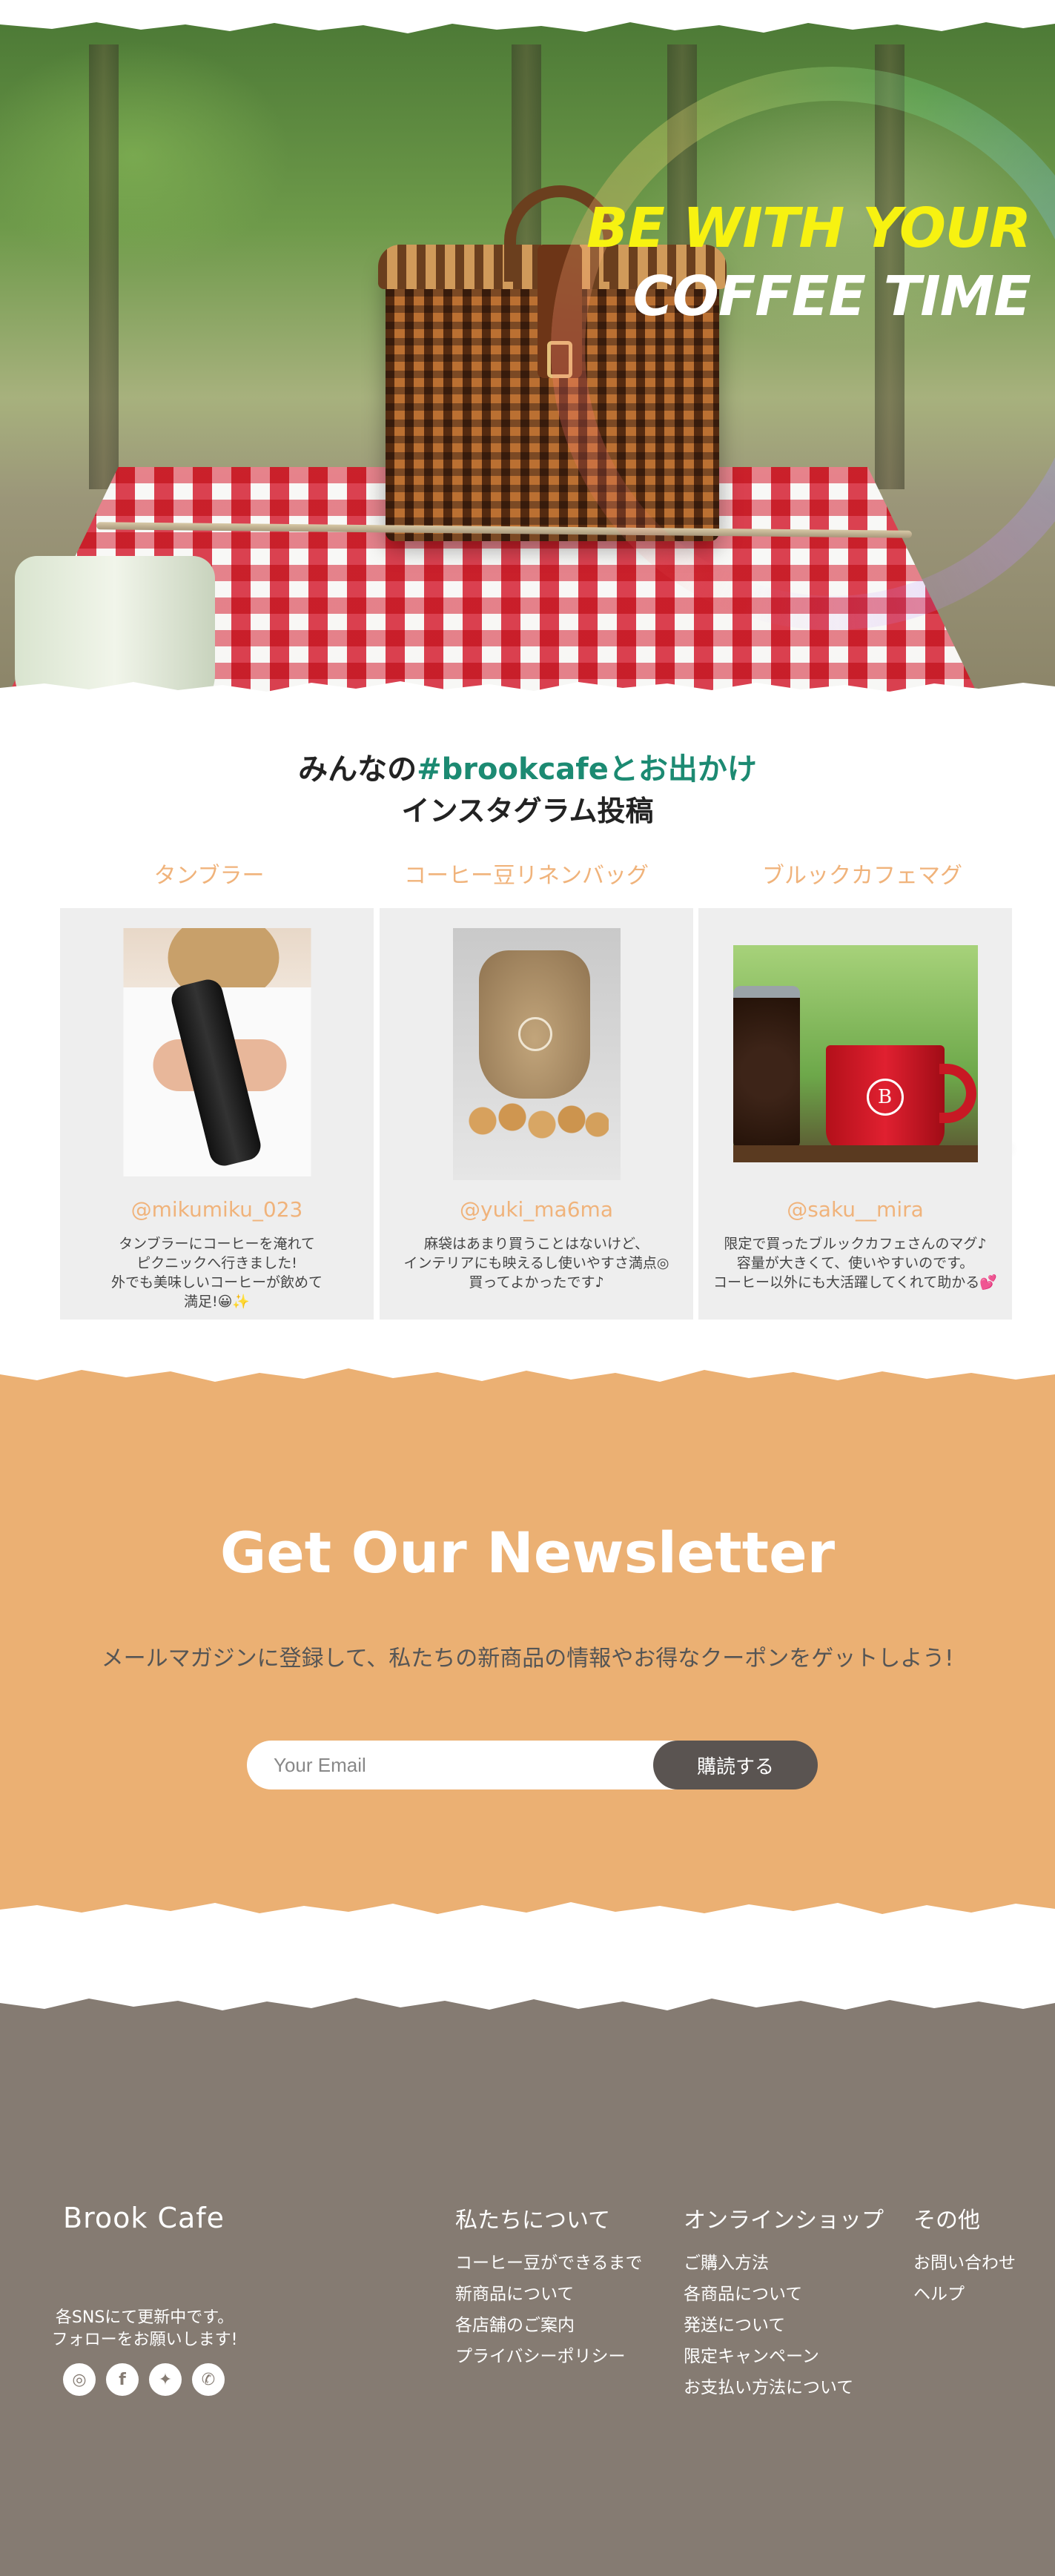 This screenshot has width=1055, height=2576. Describe the element at coordinates (831, 296) in the screenshot. I see `hero-title-line2: COFFEE TIME` at that location.